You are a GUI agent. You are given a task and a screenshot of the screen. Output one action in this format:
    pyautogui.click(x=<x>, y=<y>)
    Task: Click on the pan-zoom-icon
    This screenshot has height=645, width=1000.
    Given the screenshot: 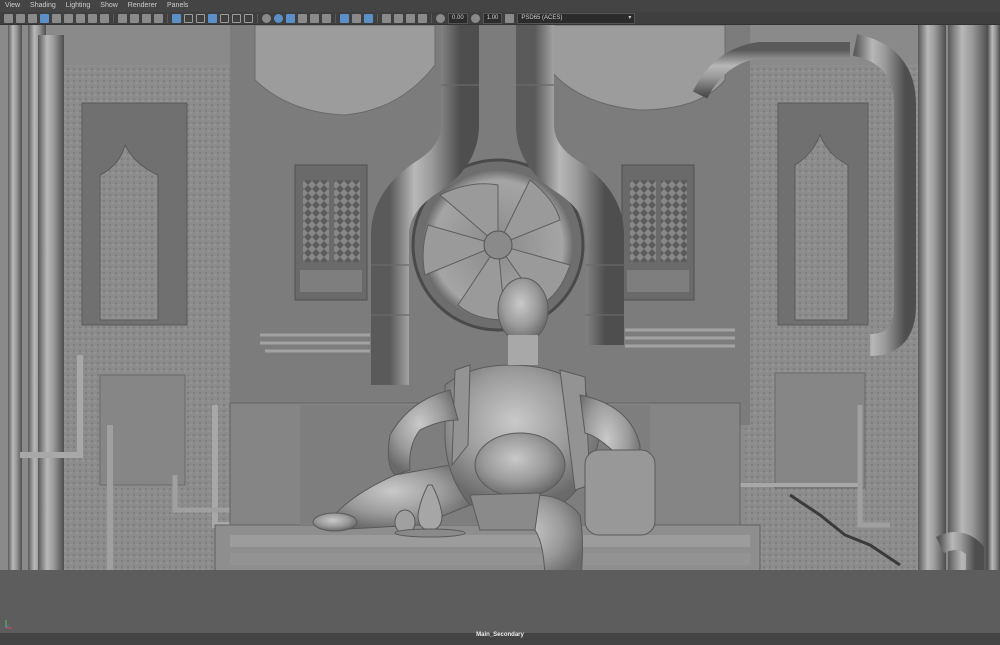 What is the action you would take?
    pyautogui.click(x=146, y=18)
    